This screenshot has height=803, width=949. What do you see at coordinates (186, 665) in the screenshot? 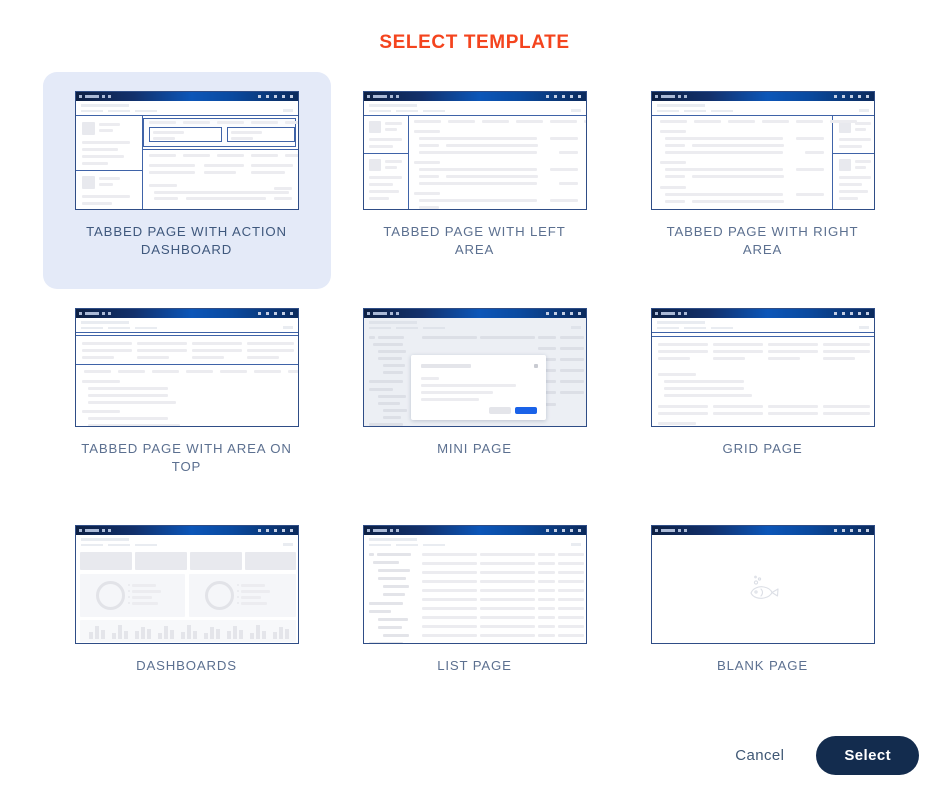
I see `template-label: DASHBOARDS` at bounding box center [186, 665].